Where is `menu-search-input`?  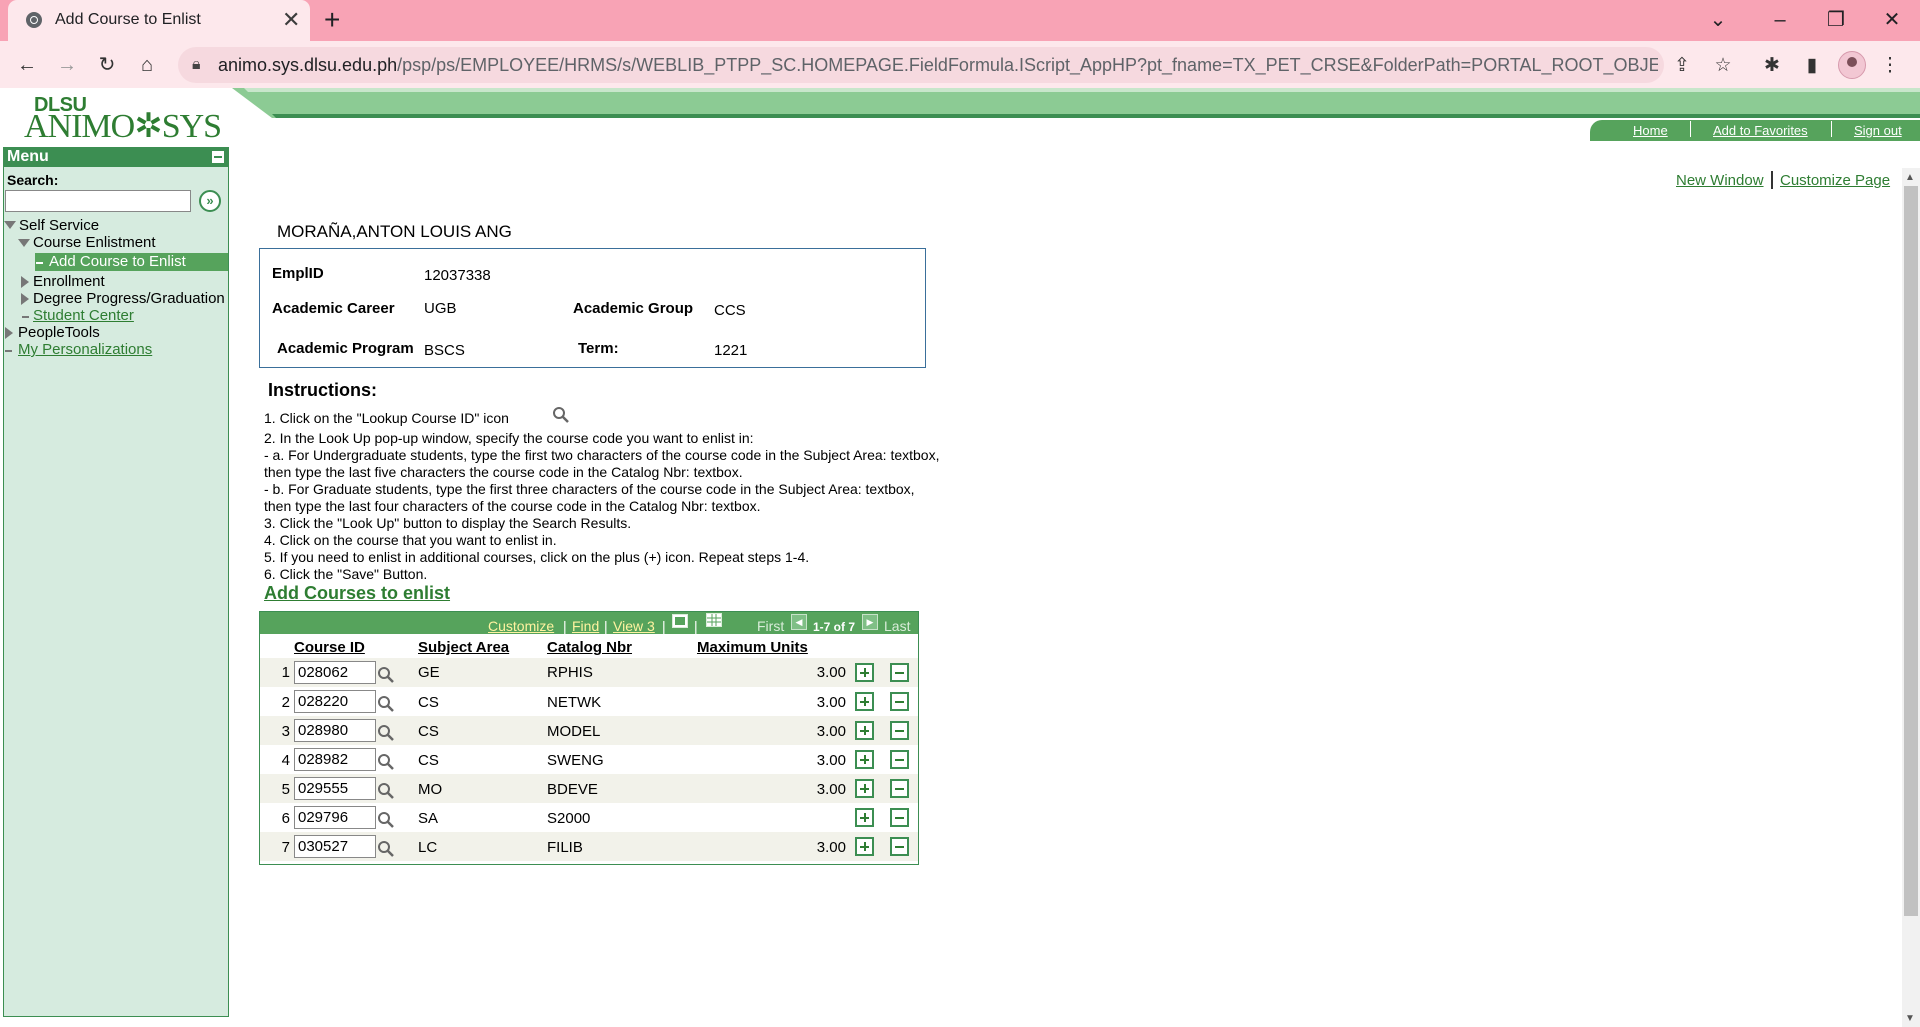 menu-search-input is located at coordinates (98, 201).